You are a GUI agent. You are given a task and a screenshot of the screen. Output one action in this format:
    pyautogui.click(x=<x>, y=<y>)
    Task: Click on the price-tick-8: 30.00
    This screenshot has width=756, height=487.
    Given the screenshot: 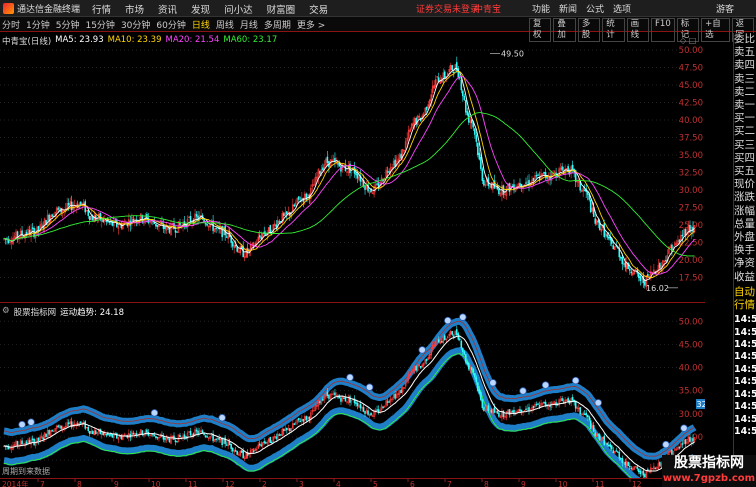 What is the action you would take?
    pyautogui.click(x=691, y=191)
    